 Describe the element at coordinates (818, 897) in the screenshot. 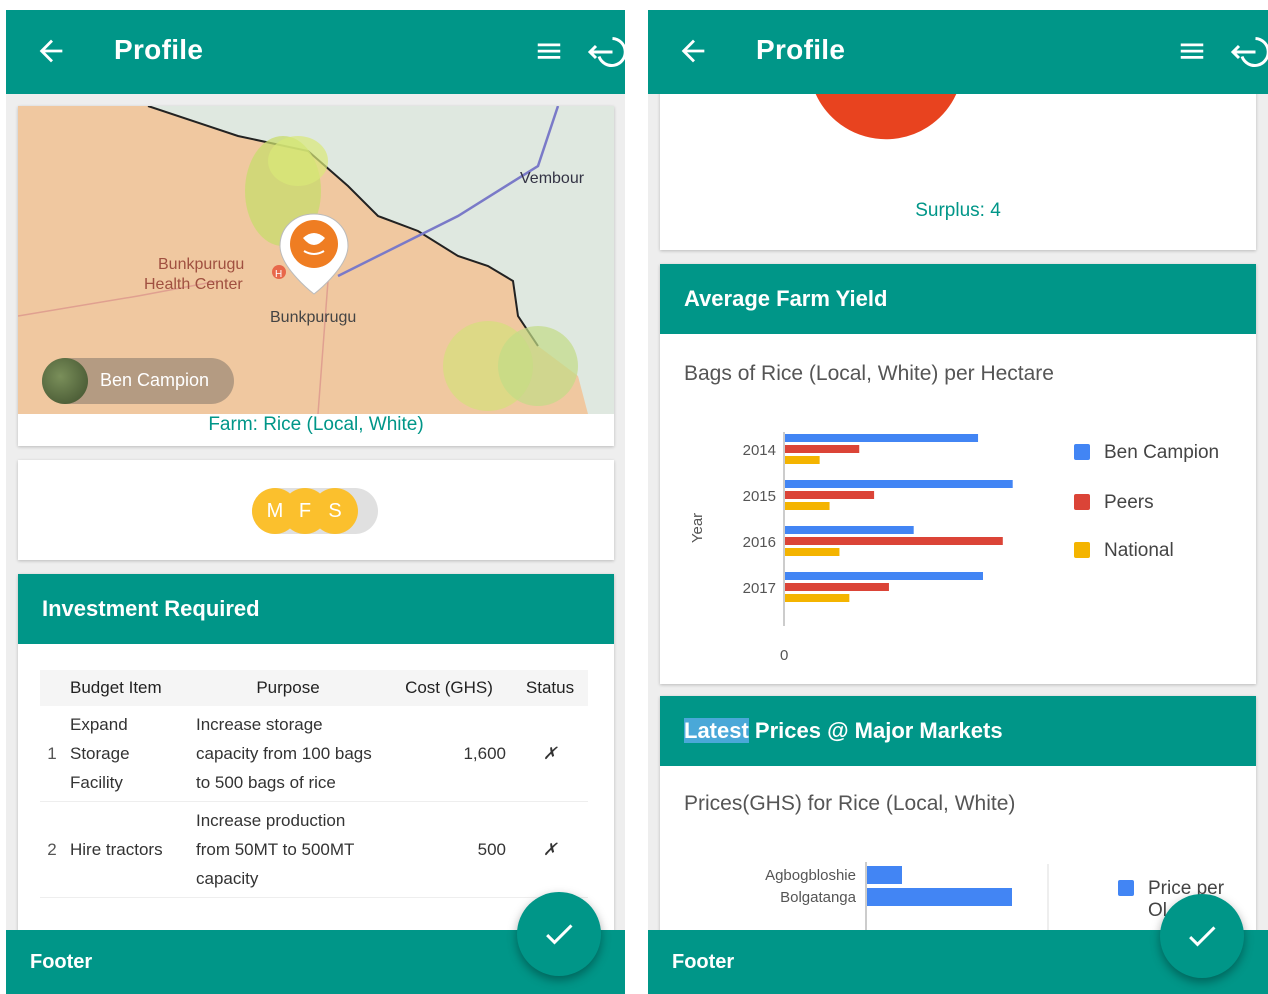

I see `prices-category-label: Bolgatanga` at that location.